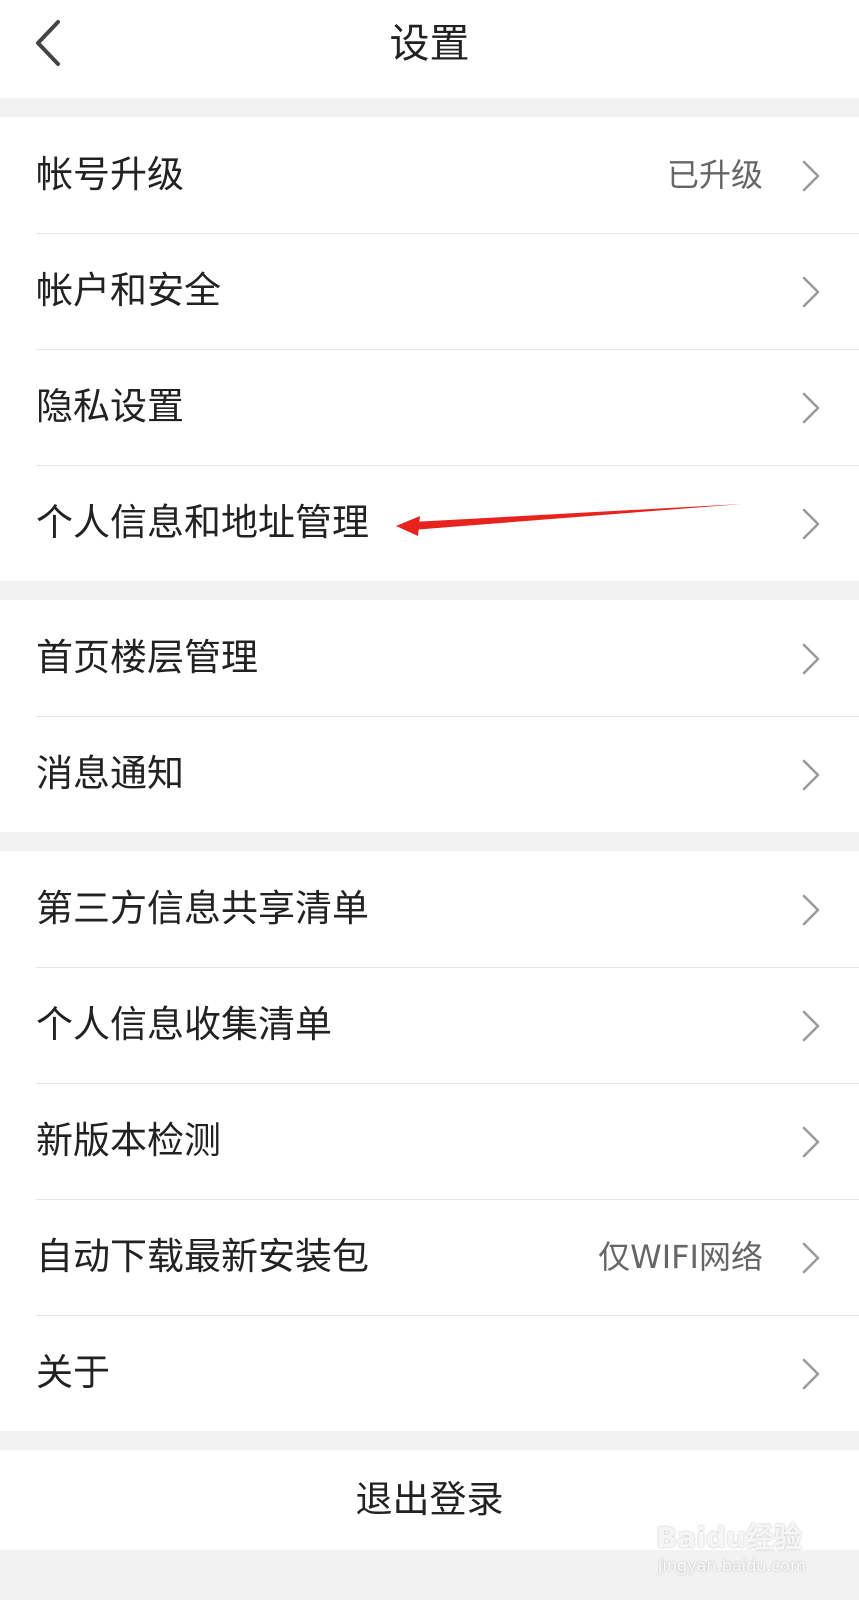  What do you see at coordinates (128, 290) in the screenshot?
I see `settings-item-label: 帐户和安全` at bounding box center [128, 290].